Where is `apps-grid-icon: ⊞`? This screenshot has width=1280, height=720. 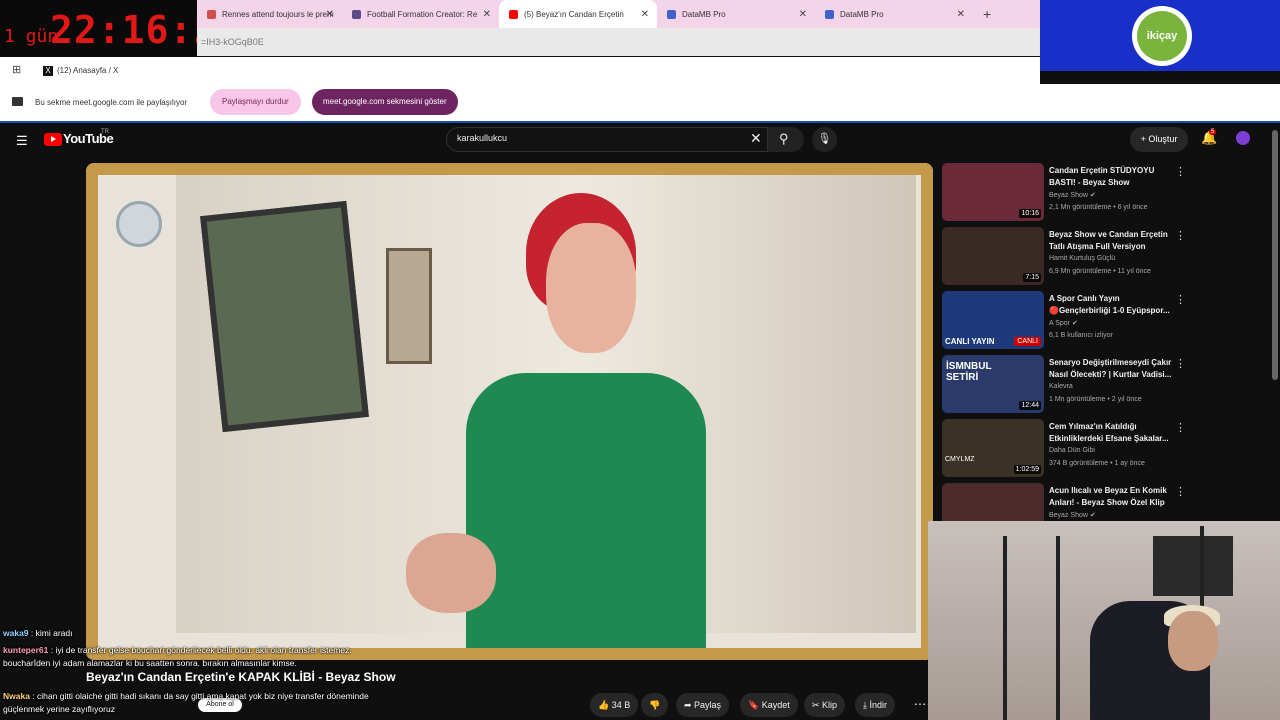
apps-grid-icon: ⊞ is located at coordinates (17, 70).